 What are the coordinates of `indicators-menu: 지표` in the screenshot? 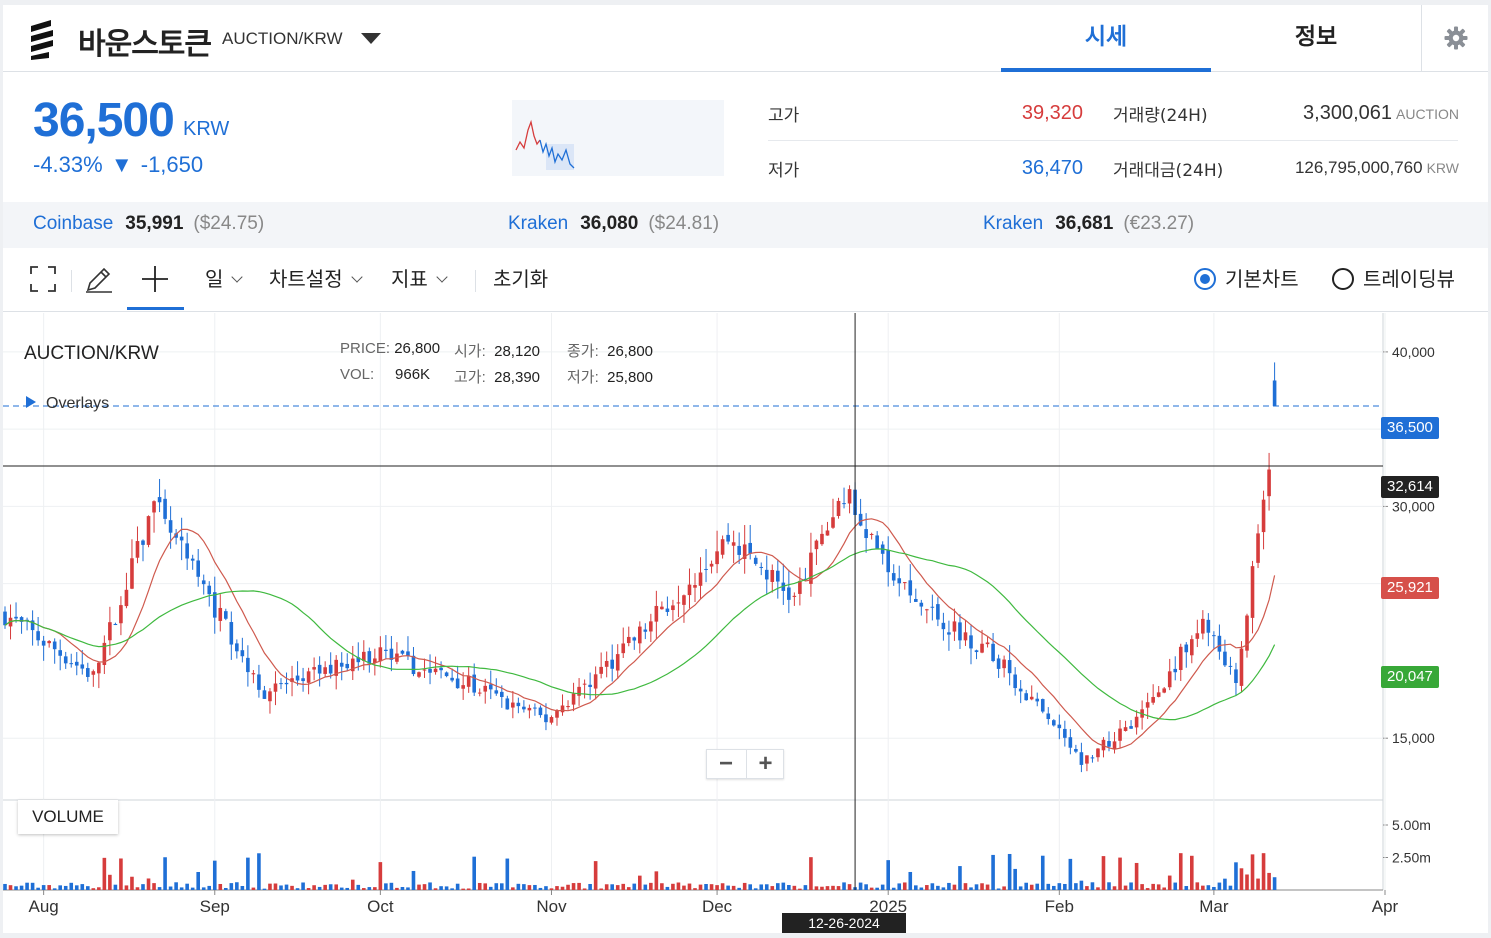 It's located at (419, 279).